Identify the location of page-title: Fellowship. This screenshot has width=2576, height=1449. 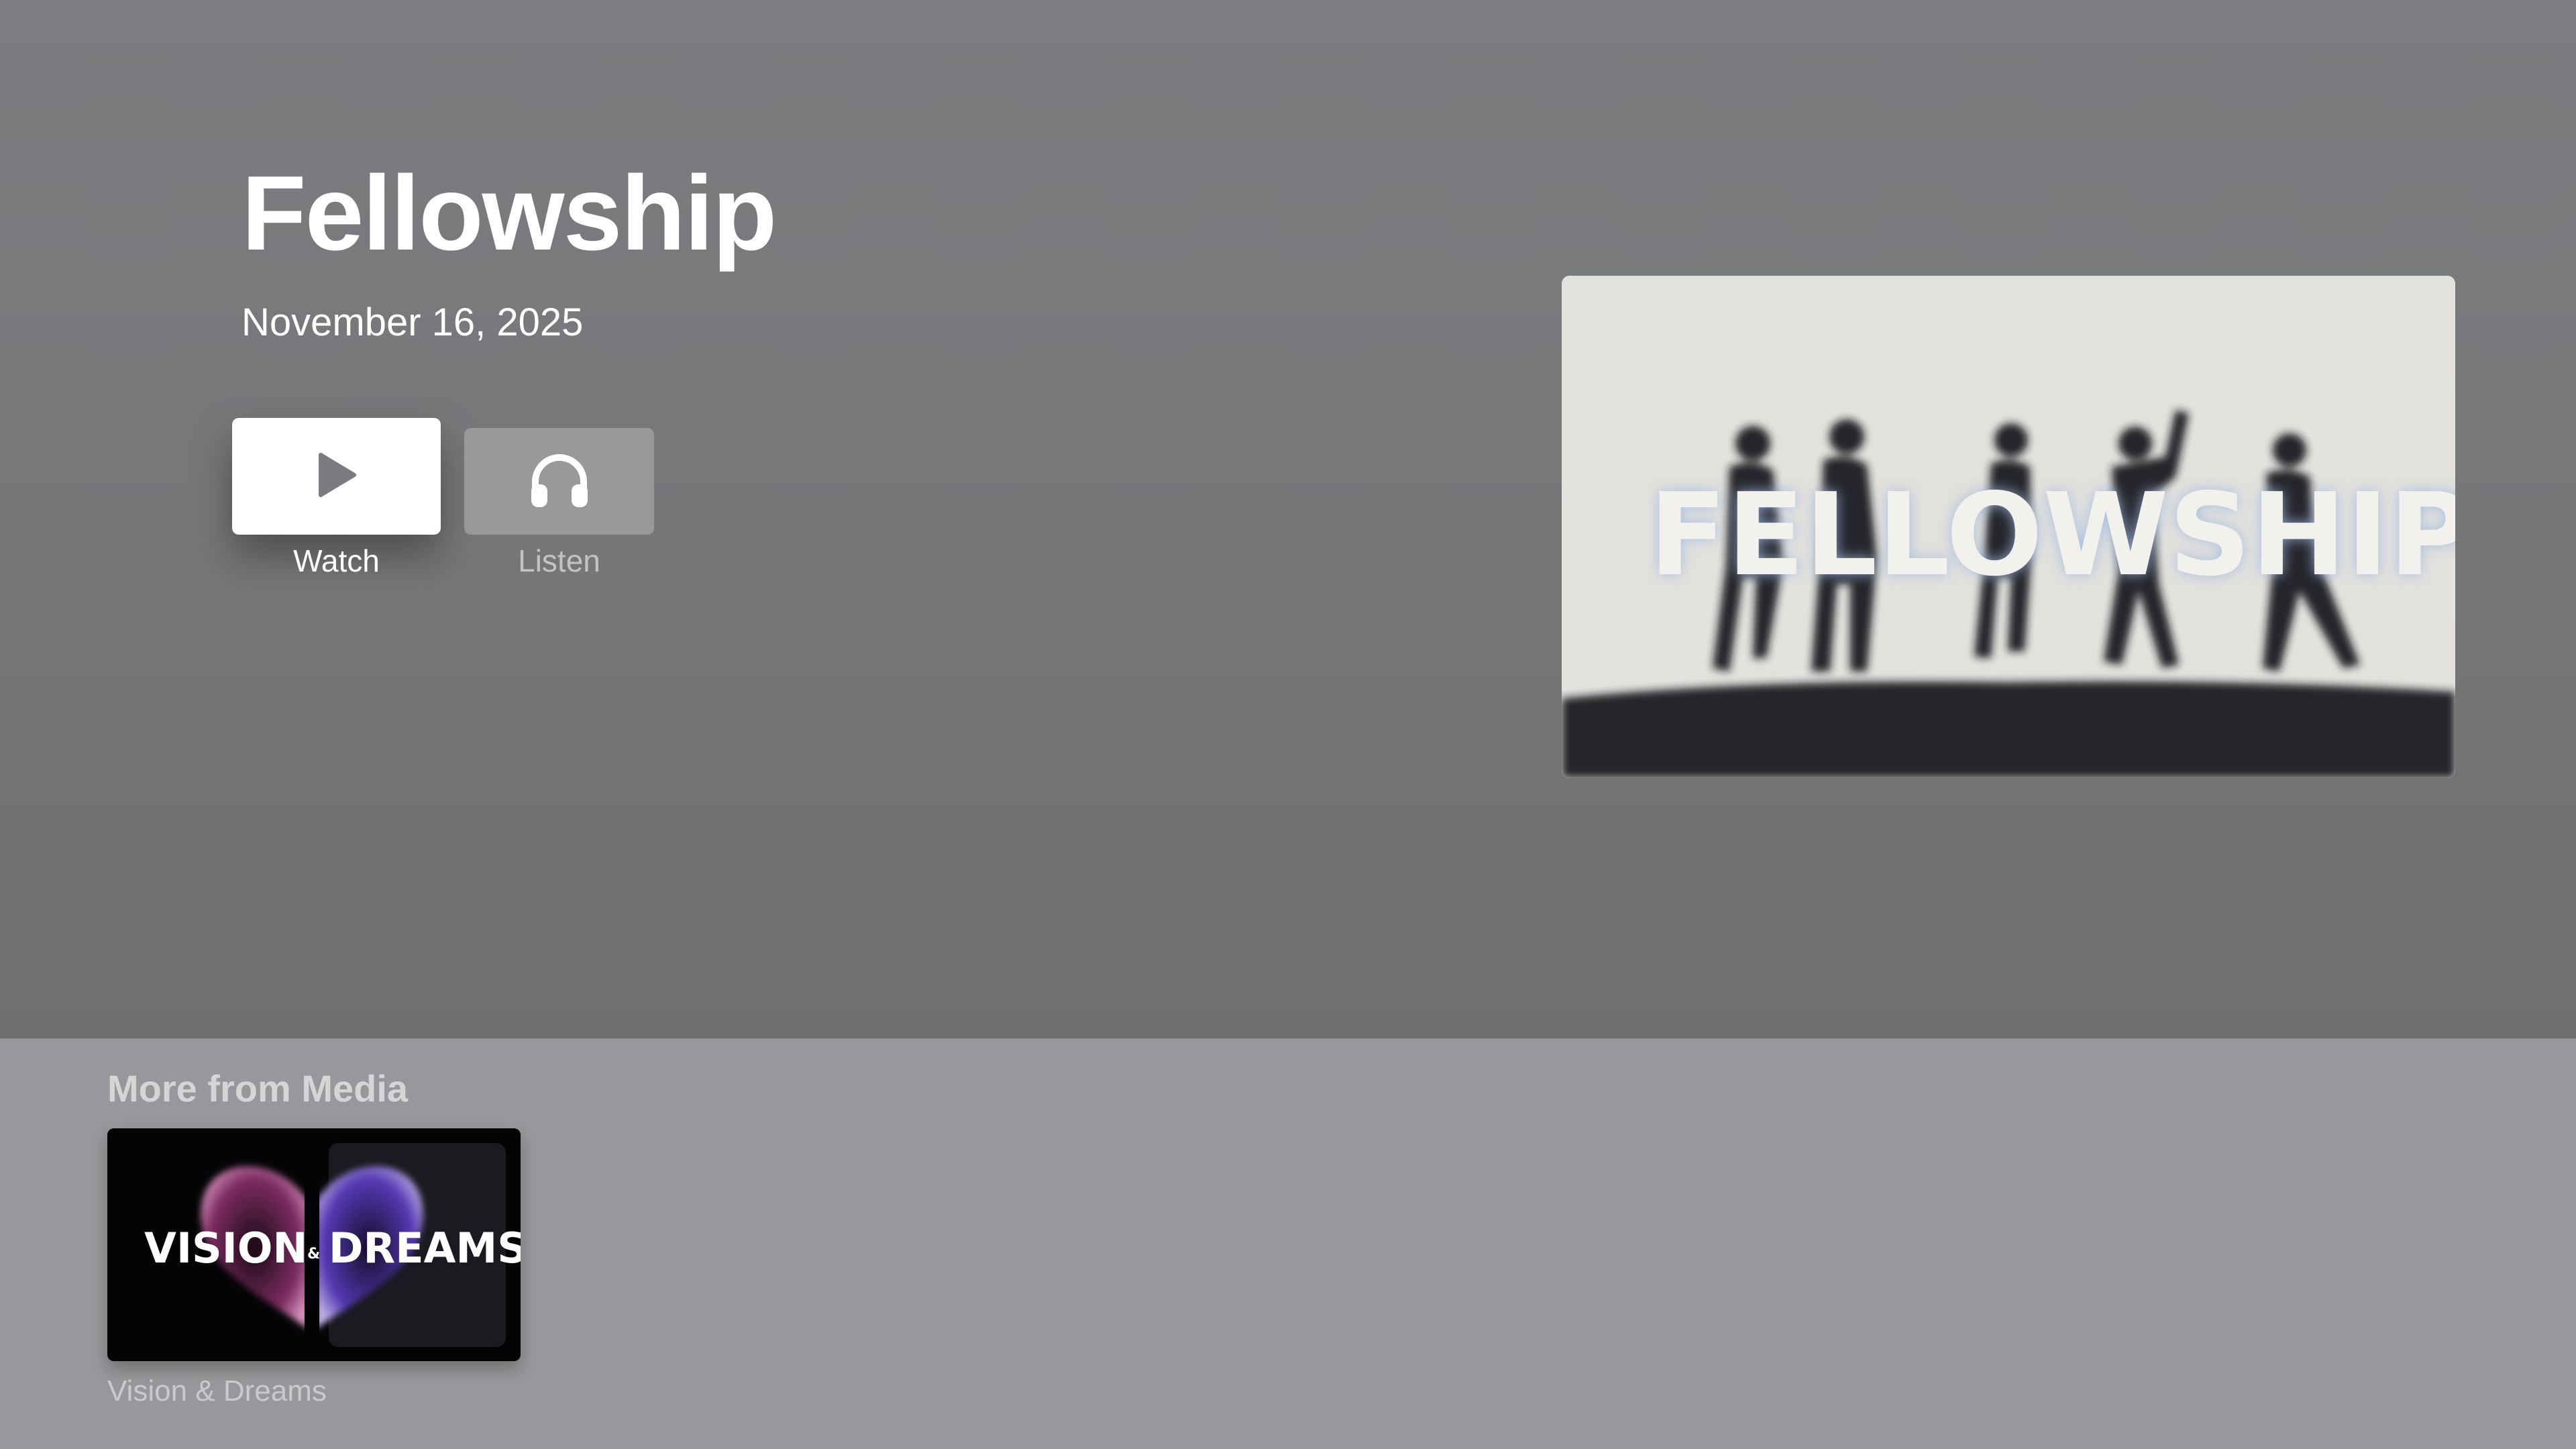
(509, 213).